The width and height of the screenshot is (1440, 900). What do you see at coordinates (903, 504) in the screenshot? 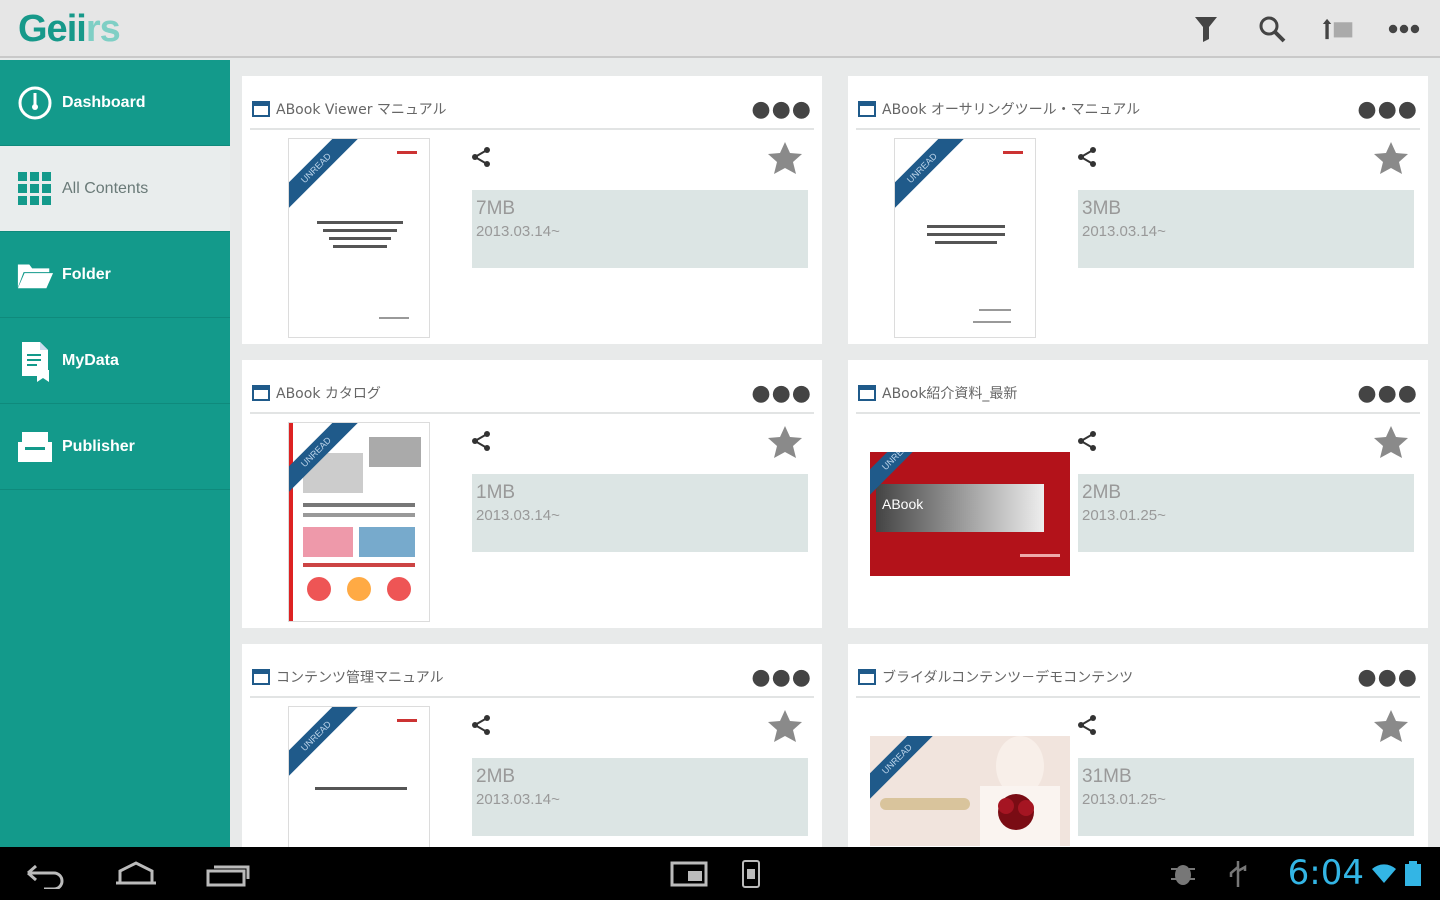
I see `thumbnail-brand: ABook` at bounding box center [903, 504].